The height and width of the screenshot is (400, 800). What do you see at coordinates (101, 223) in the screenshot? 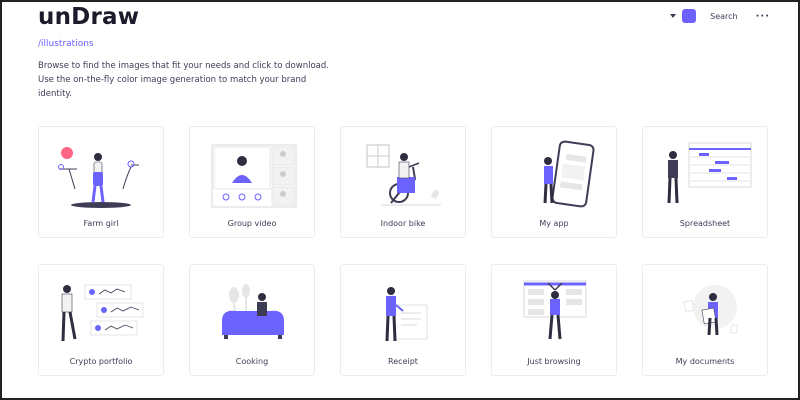
I see `card-label: Farm girl` at bounding box center [101, 223].